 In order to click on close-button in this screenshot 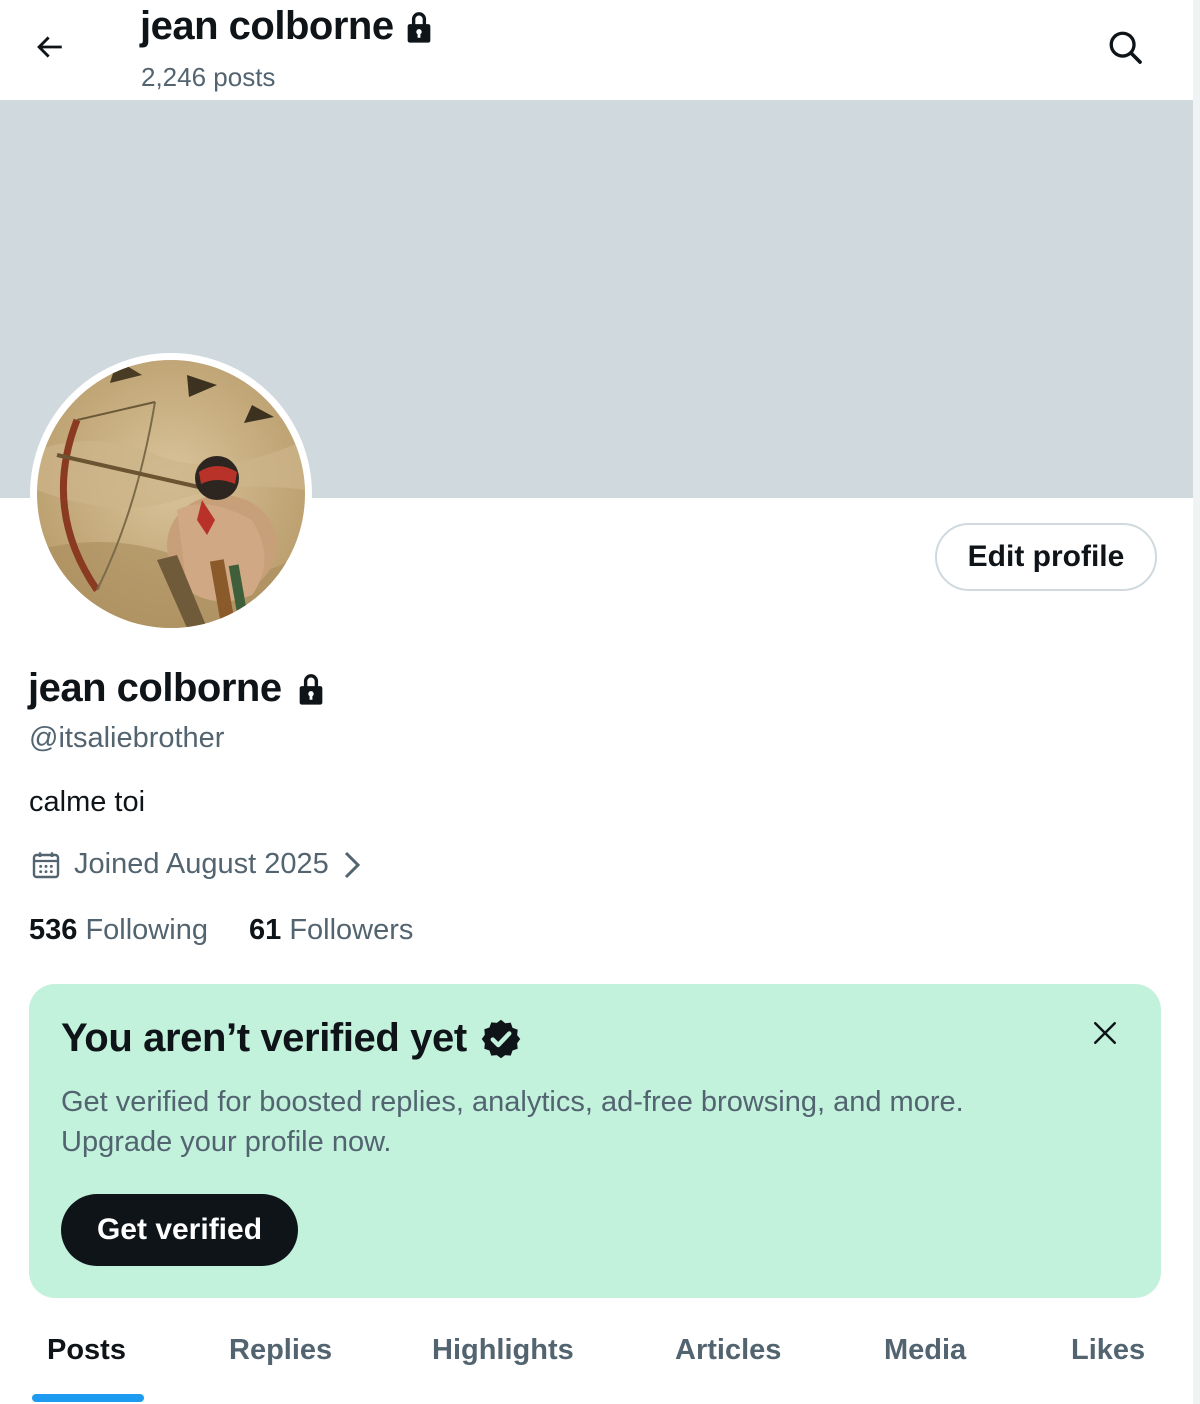, I will do `click(1105, 1033)`.